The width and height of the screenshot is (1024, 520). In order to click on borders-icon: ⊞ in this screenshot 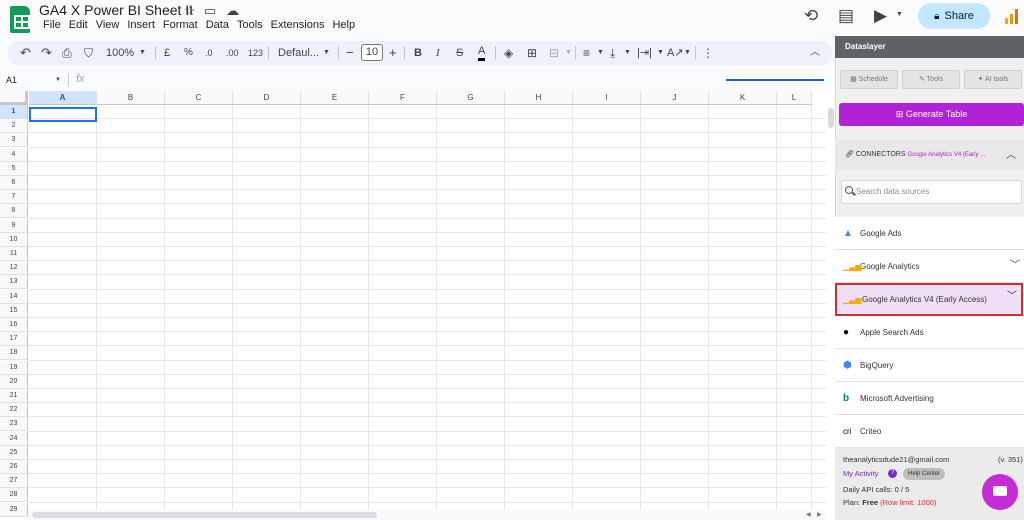, I will do `click(532, 53)`.